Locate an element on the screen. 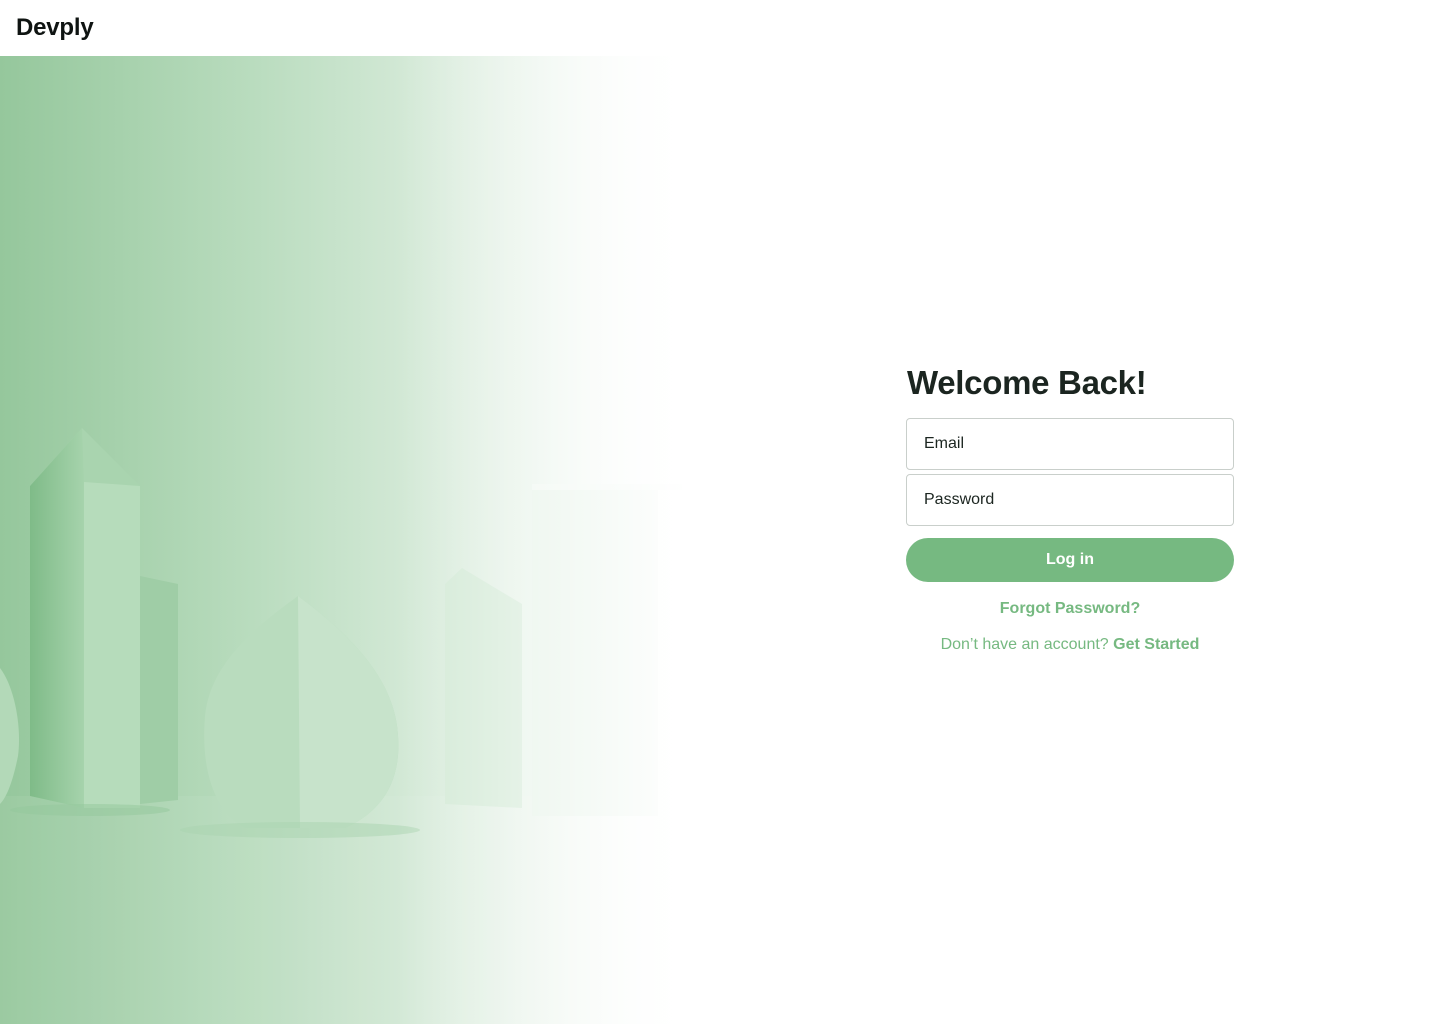  signup-row: Don’t have an account? Get Started is located at coordinates (1070, 645).